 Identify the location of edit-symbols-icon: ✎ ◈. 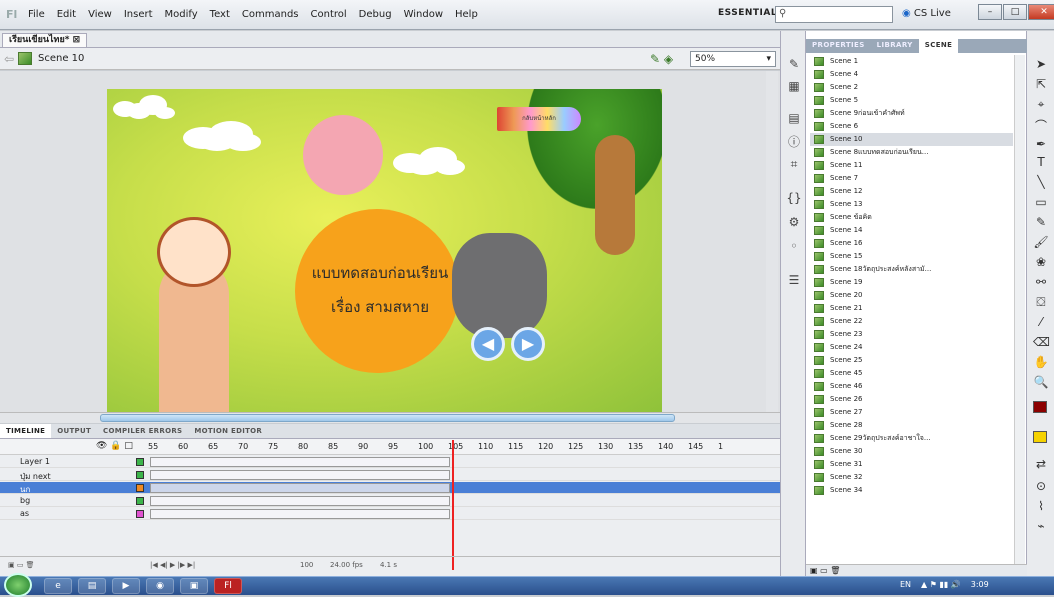
(661, 59).